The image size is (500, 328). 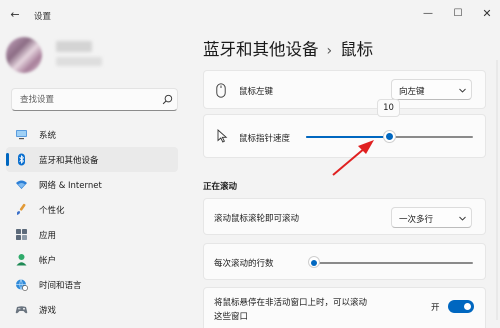 What do you see at coordinates (428, 14) in the screenshot?
I see `minimize-button: —` at bounding box center [428, 14].